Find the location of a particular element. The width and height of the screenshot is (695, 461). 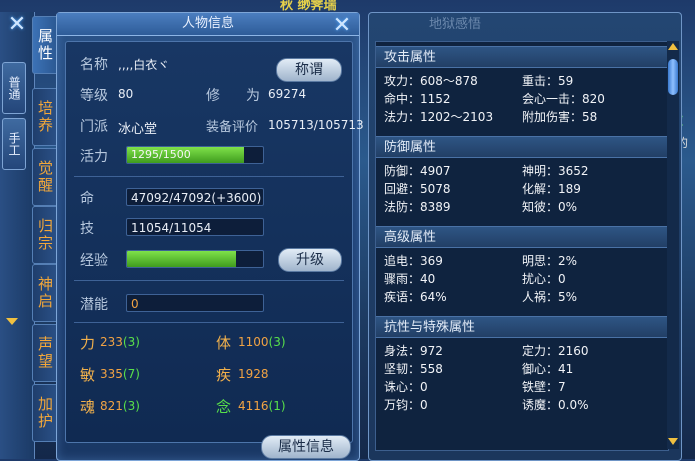

cultivation-label-1: 修 is located at coordinates (213, 96).